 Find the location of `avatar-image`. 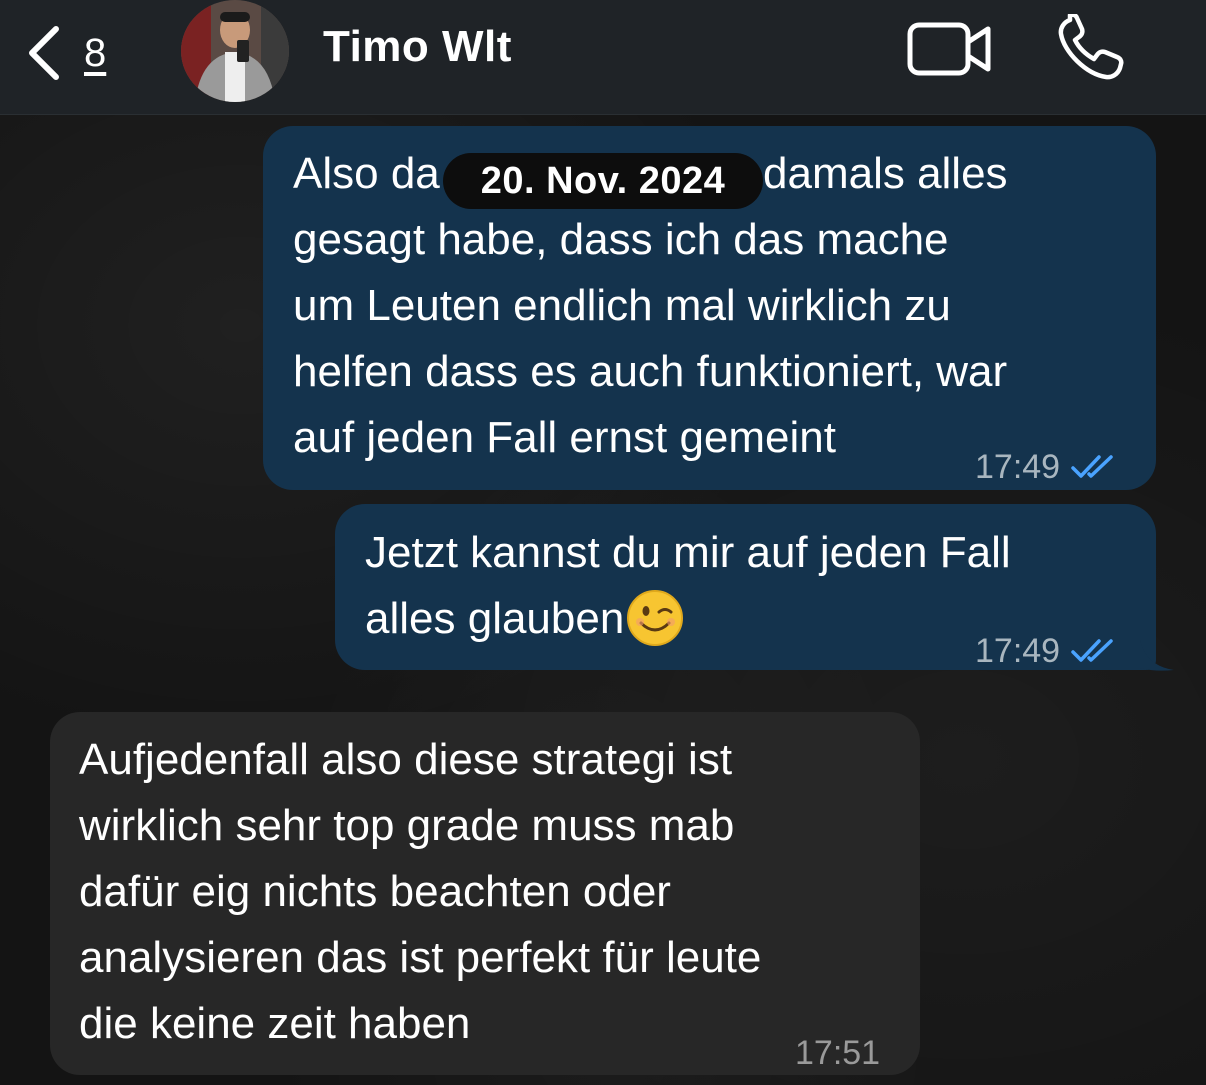

avatar-image is located at coordinates (235, 51).